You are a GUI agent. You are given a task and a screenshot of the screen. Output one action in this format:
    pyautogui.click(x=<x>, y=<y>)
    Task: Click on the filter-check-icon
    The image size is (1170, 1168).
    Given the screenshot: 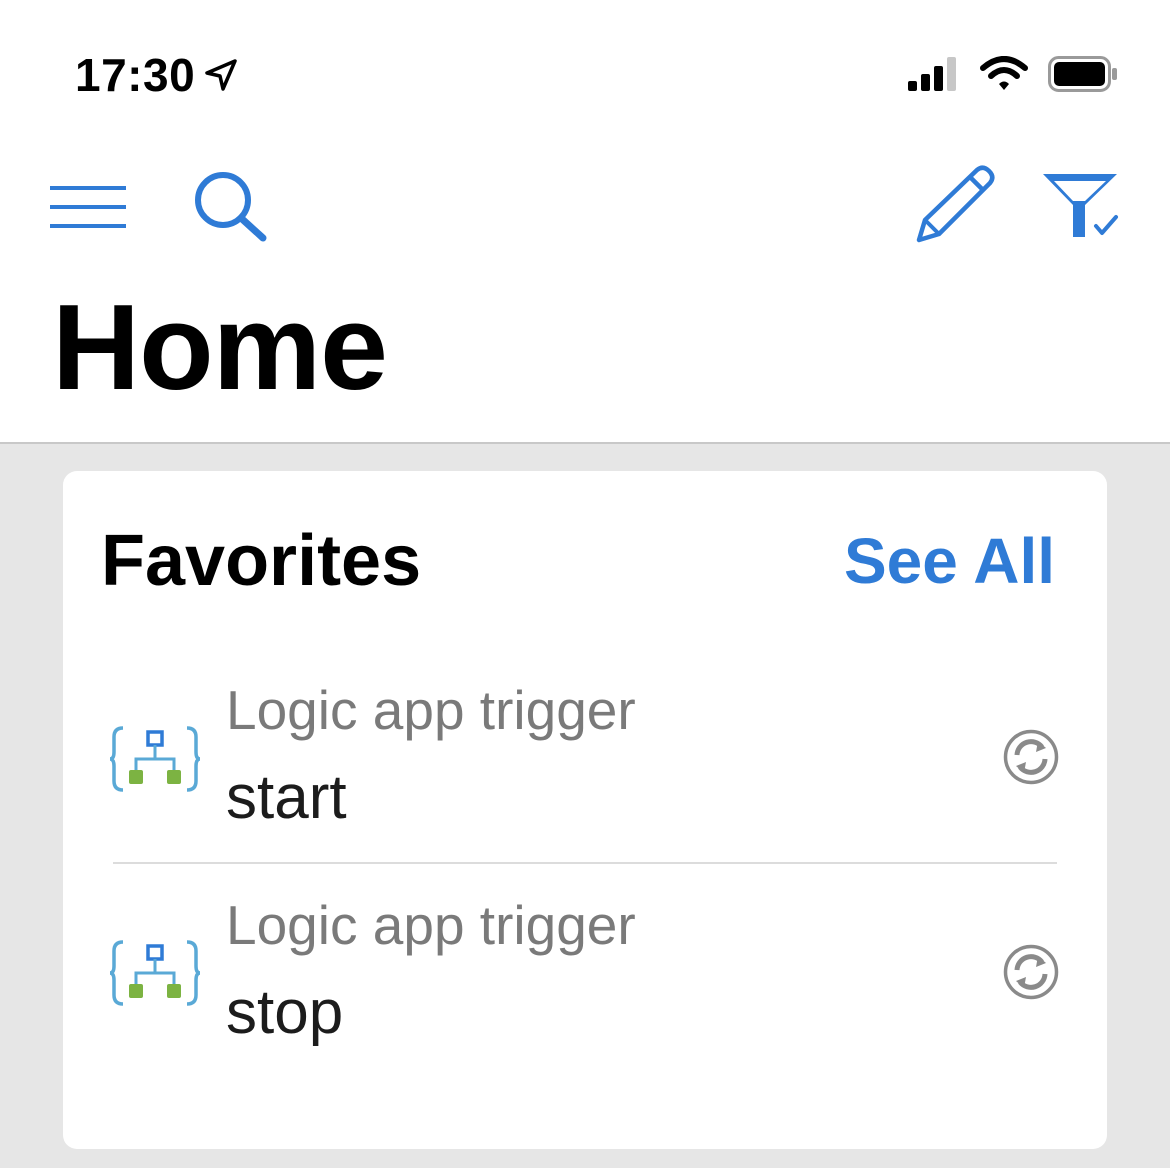 What is the action you would take?
    pyautogui.click(x=1081, y=206)
    